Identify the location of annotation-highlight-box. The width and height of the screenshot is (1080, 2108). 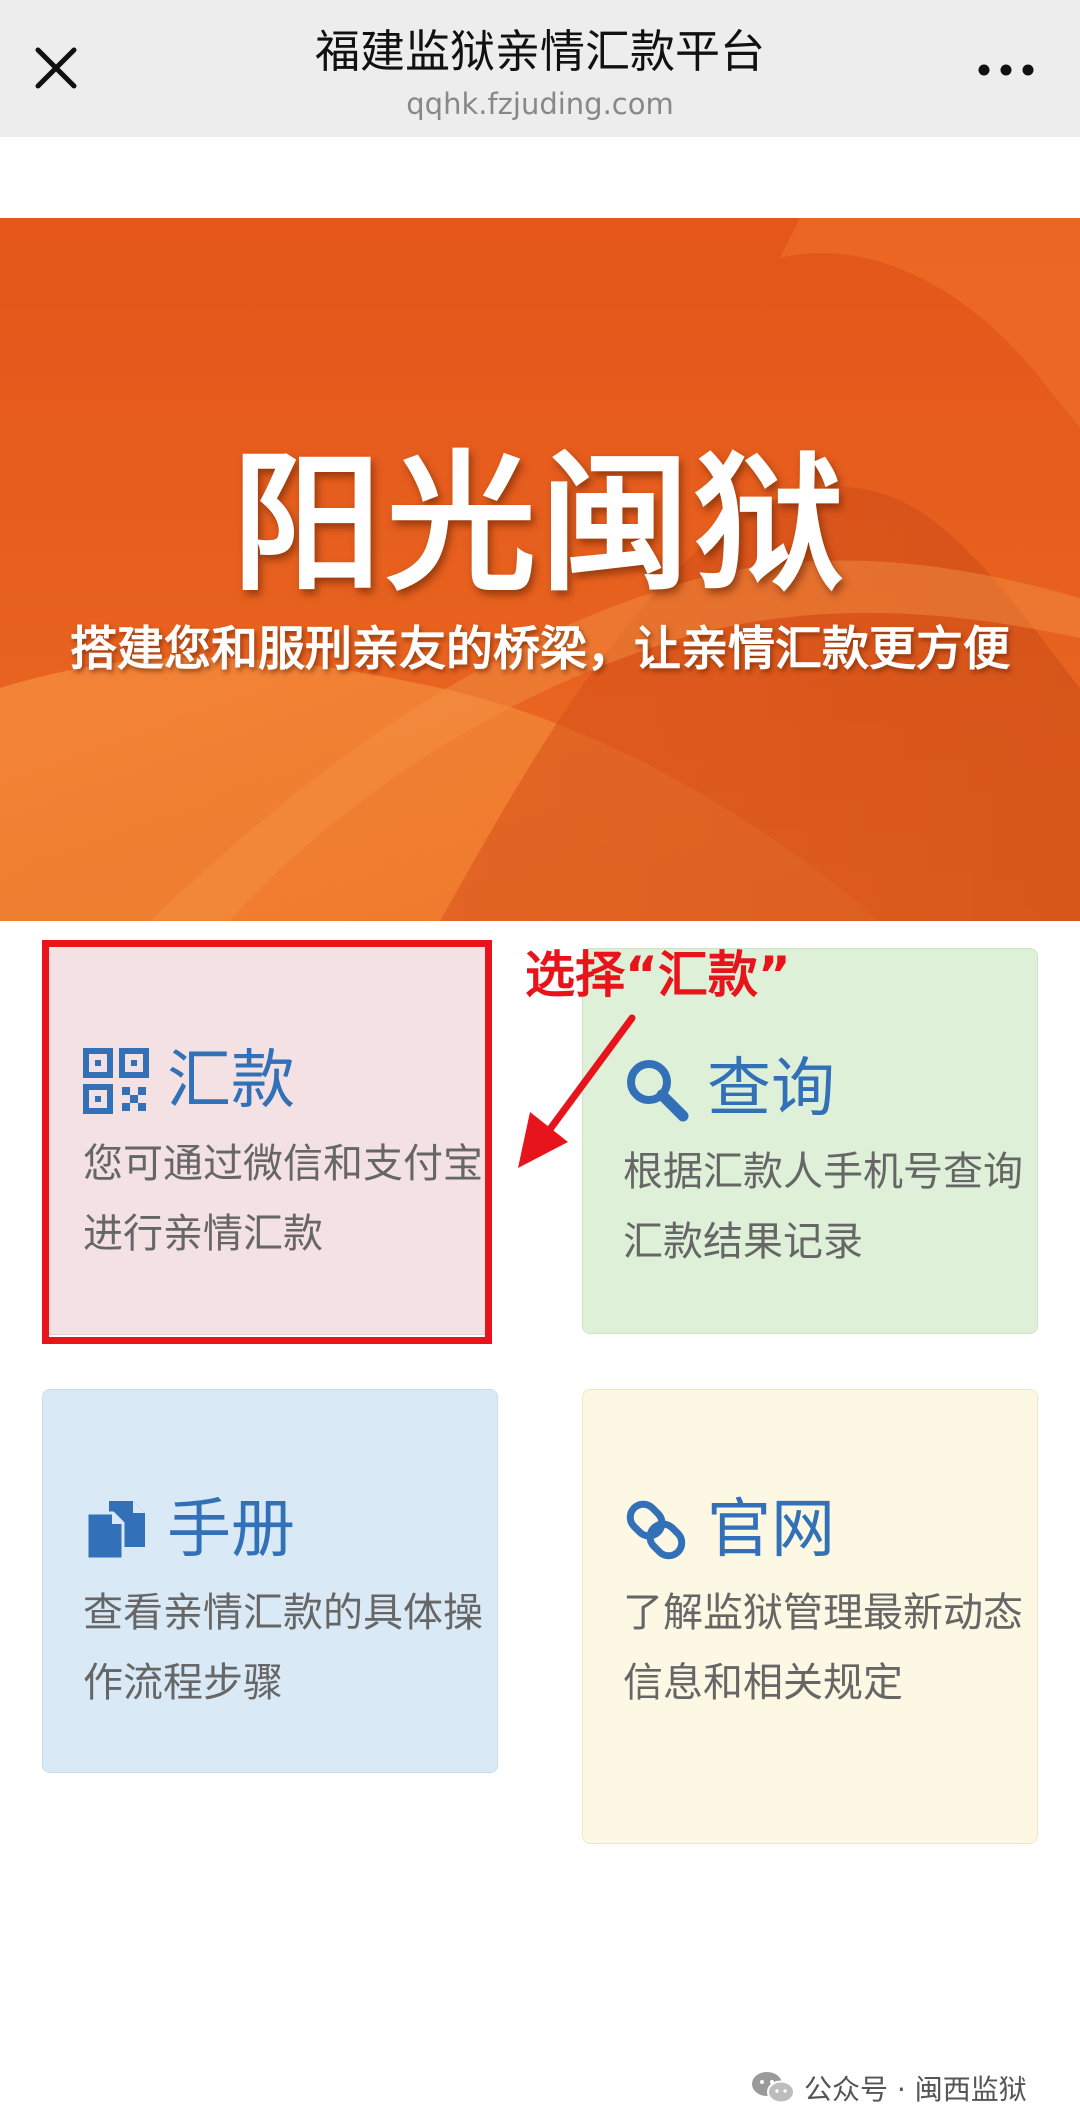
(267, 1142).